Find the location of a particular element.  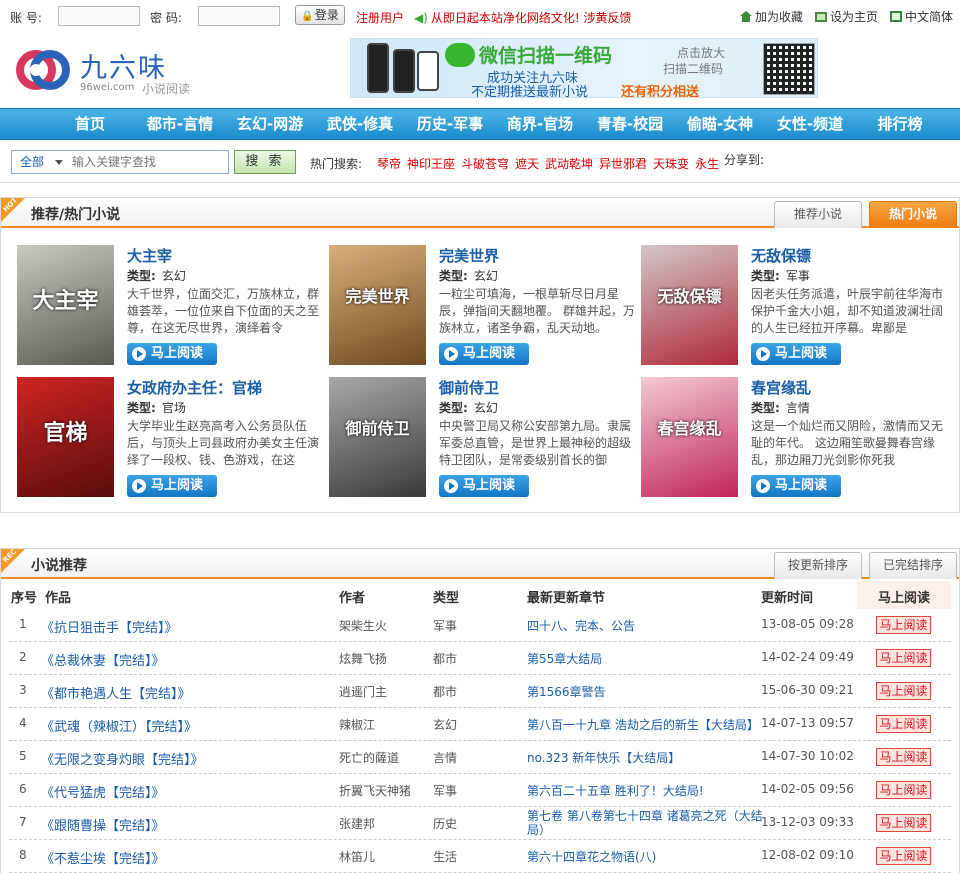

book-genre: 类型: 言情 is located at coordinates (780, 407).